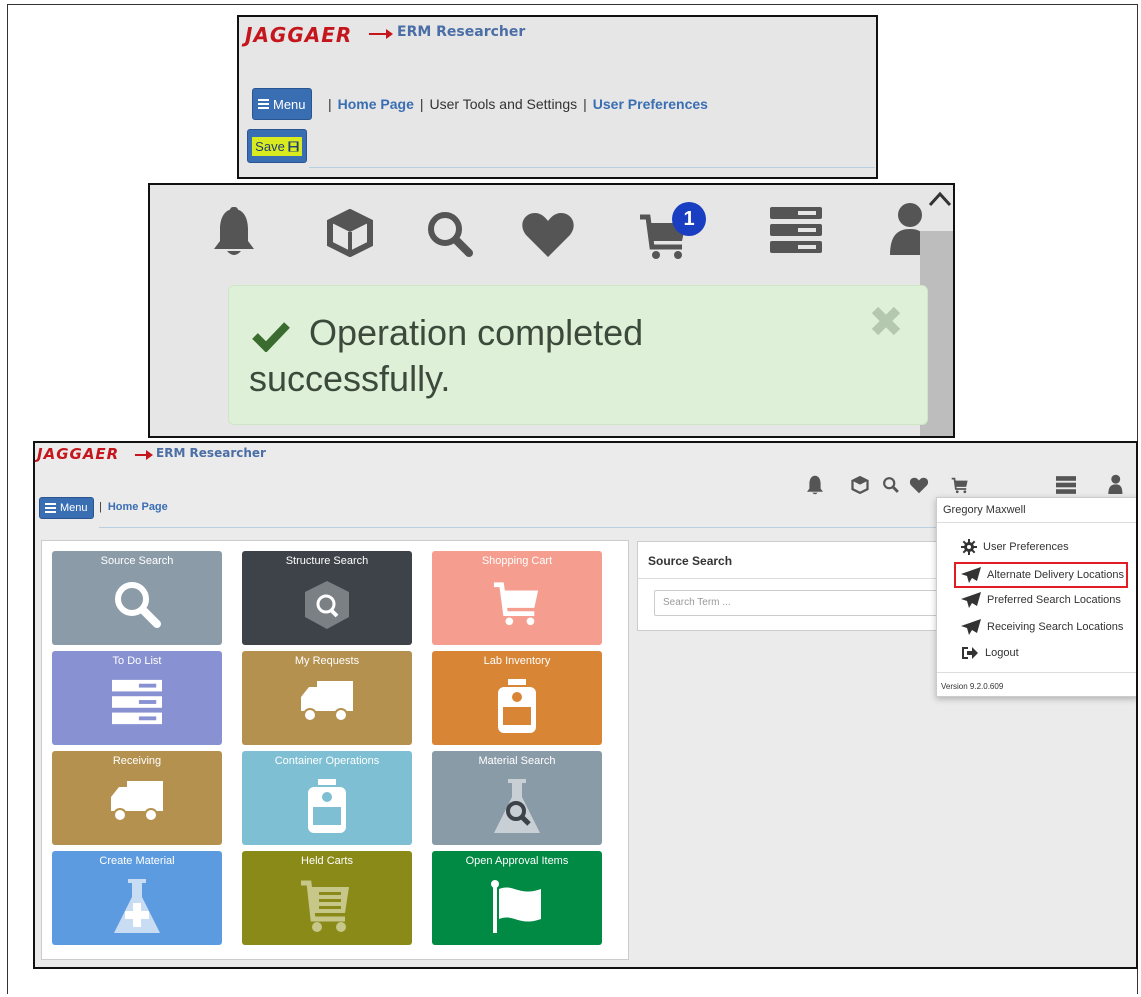 The height and width of the screenshot is (997, 1141). I want to click on flag-icon, so click(516, 906).